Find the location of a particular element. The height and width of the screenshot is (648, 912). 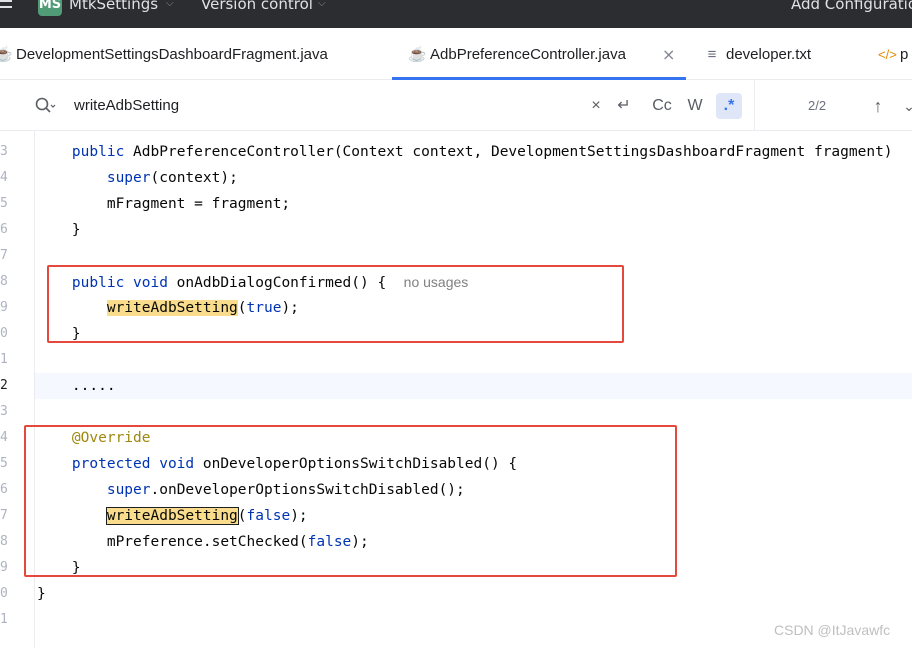

watermark: CSDN @ItJavawfc is located at coordinates (832, 630).